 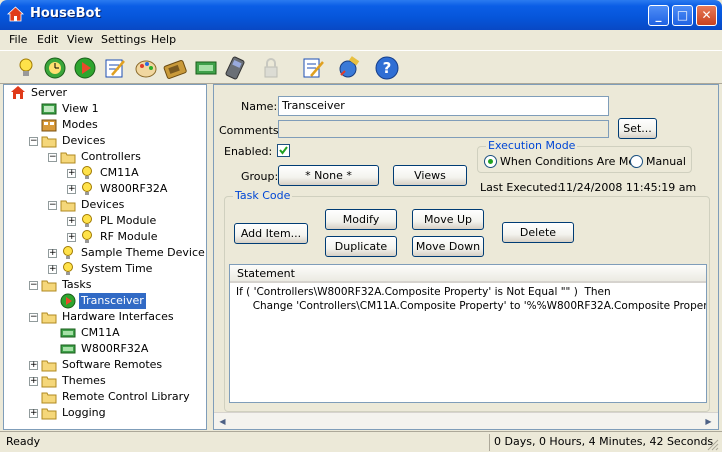 I want to click on tree-item: + CM11A, so click(x=104, y=173).